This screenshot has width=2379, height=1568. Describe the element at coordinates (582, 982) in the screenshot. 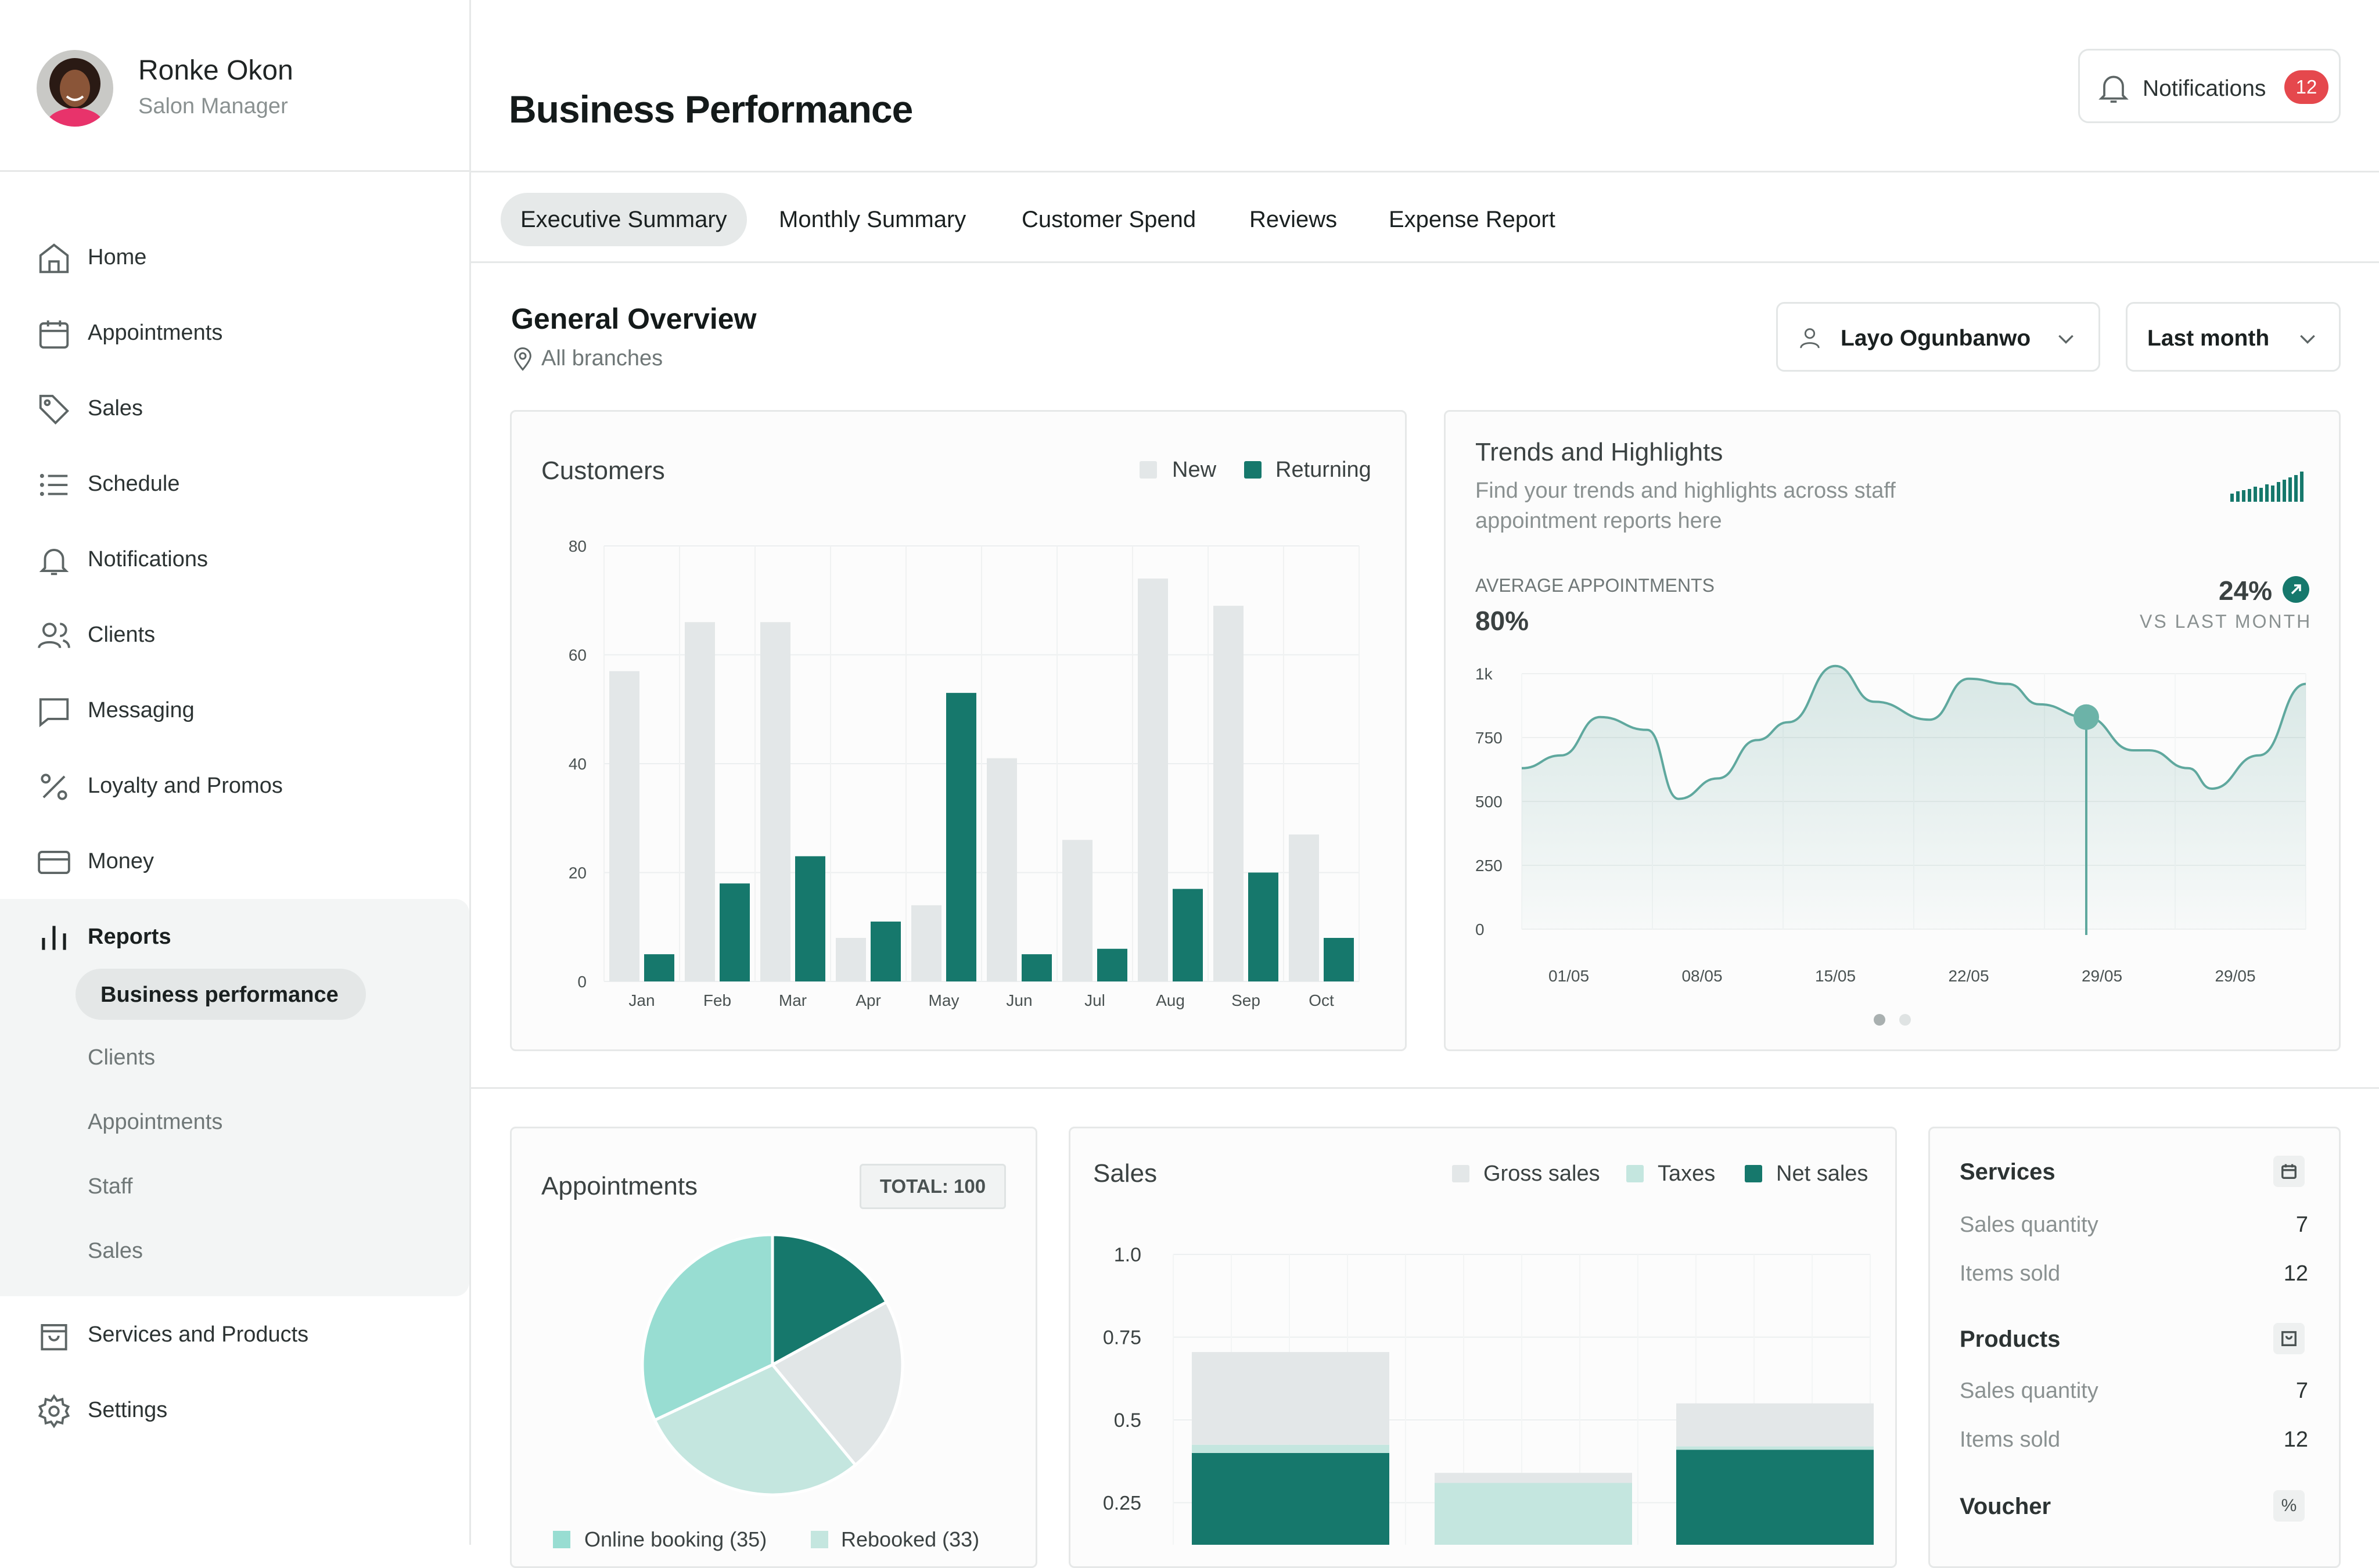

I see `y-tick-label: 0` at that location.